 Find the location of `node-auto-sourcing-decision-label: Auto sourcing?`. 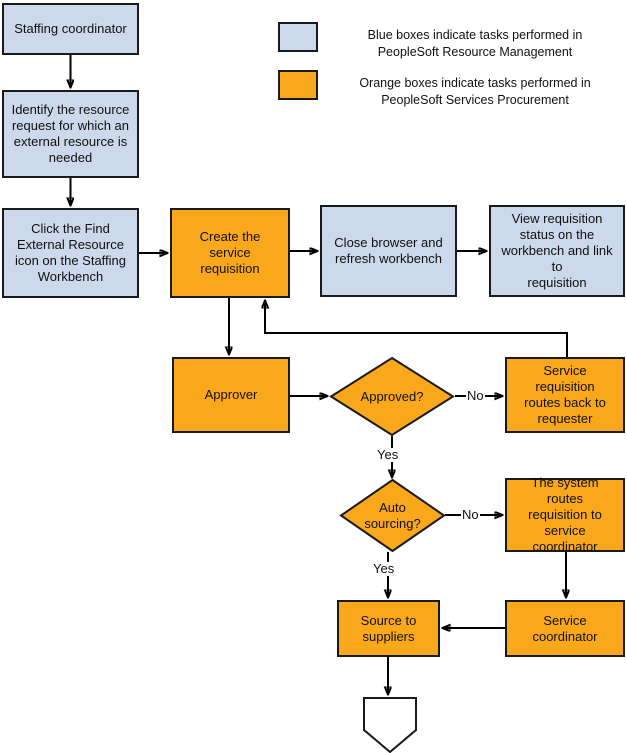

node-auto-sourcing-decision-label: Auto sourcing? is located at coordinates (392, 515).